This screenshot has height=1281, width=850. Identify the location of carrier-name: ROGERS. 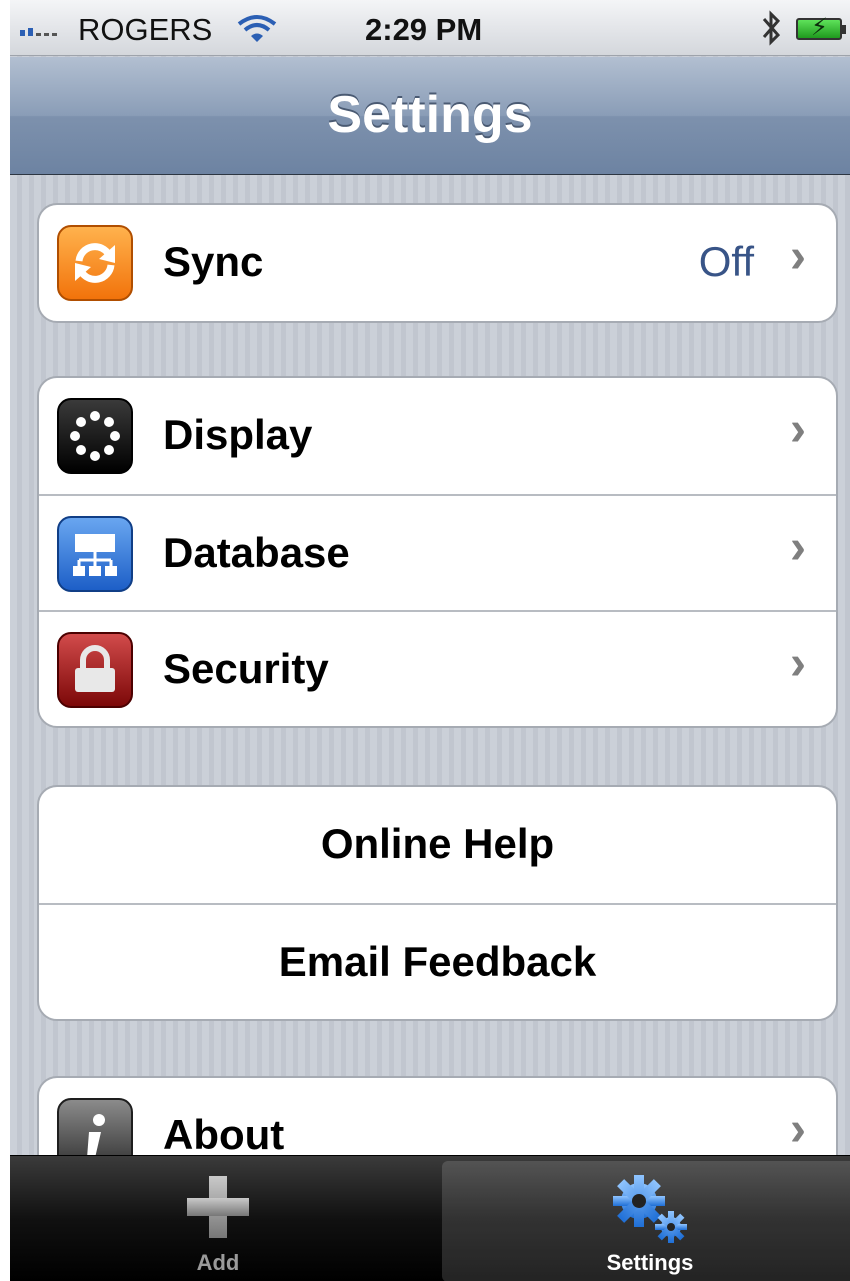
(145, 29).